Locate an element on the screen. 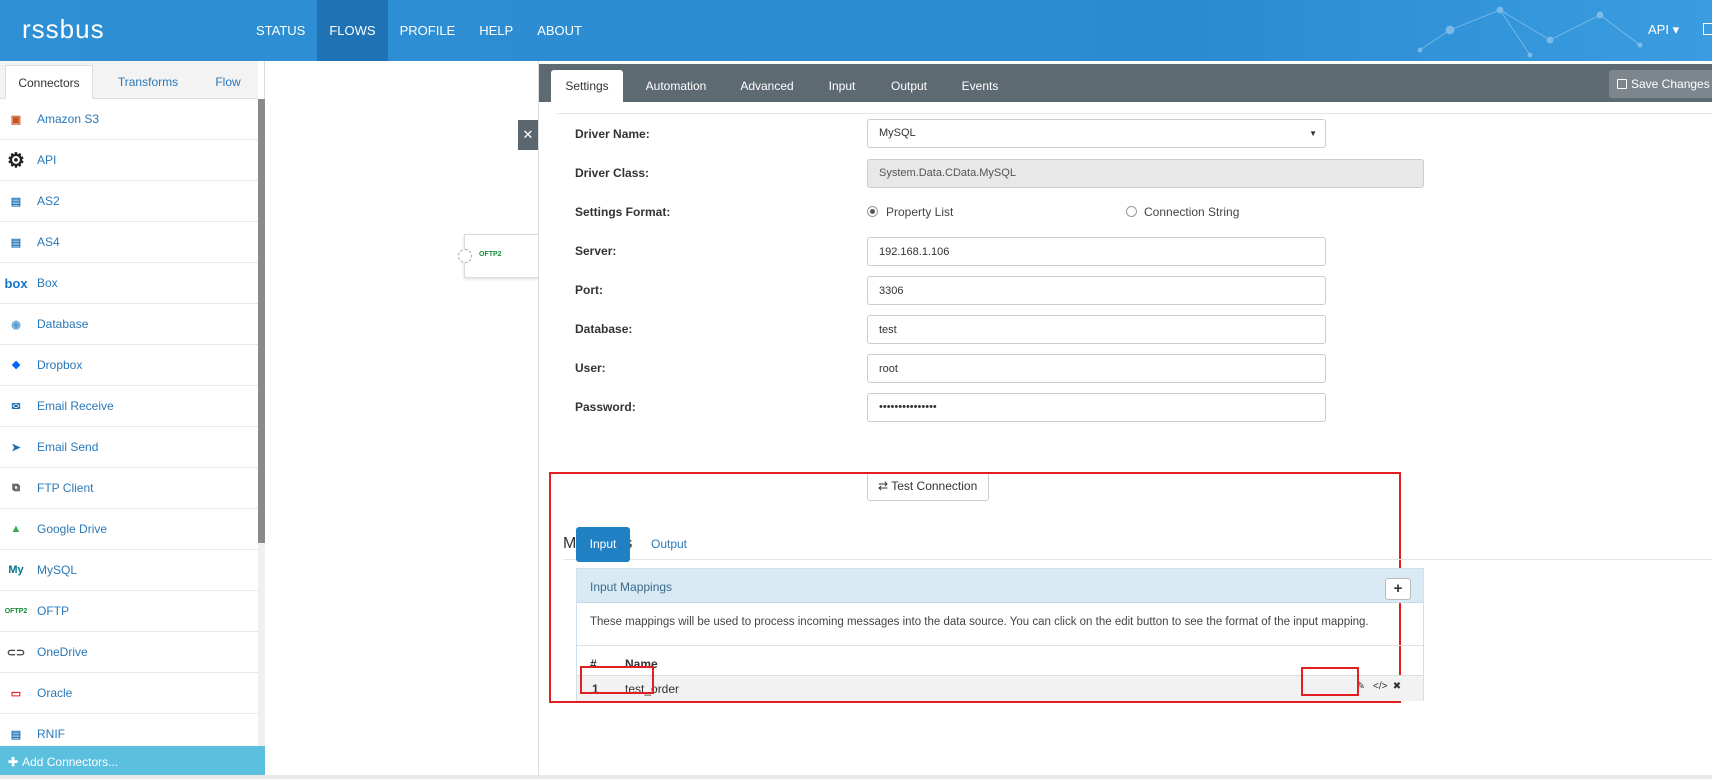 This screenshot has width=1712, height=779. sidebar-item-oracle: ▭ Oracle is located at coordinates (129, 693).